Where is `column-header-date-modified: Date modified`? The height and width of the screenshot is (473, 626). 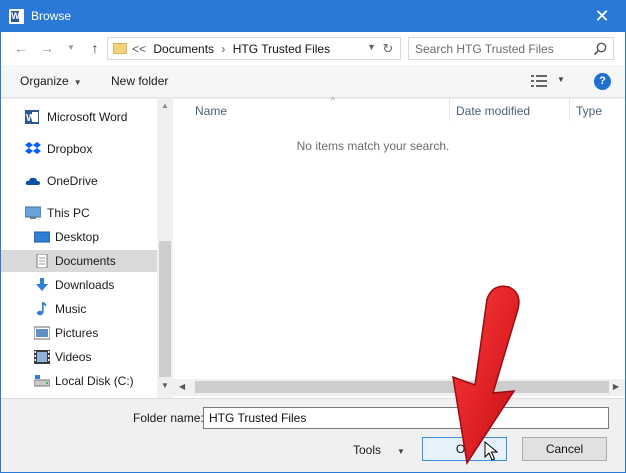 column-header-date-modified: Date modified is located at coordinates (509, 110).